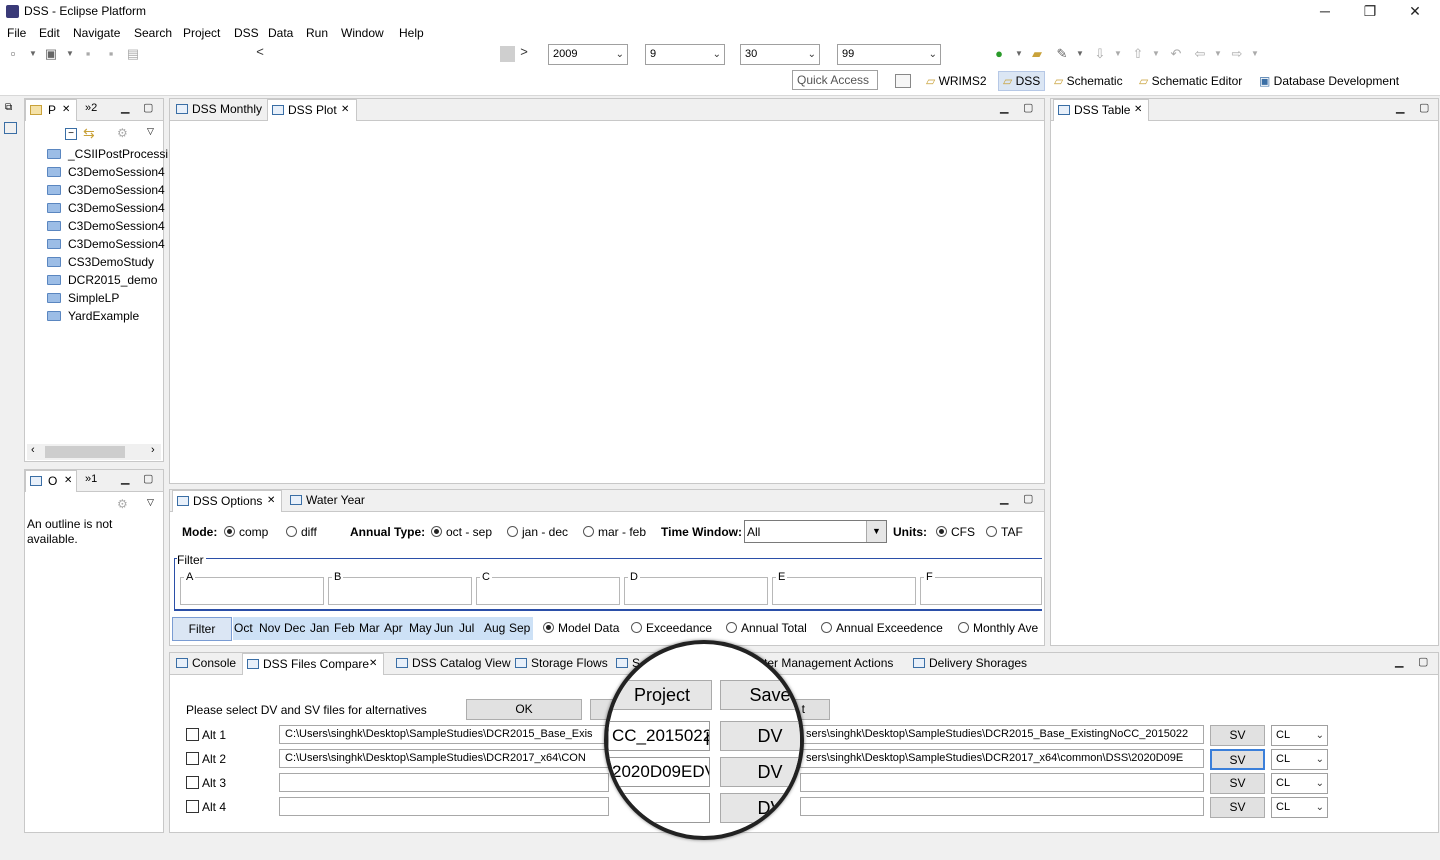 The image size is (1440, 860). I want to click on menu-project: Project, so click(201, 33).